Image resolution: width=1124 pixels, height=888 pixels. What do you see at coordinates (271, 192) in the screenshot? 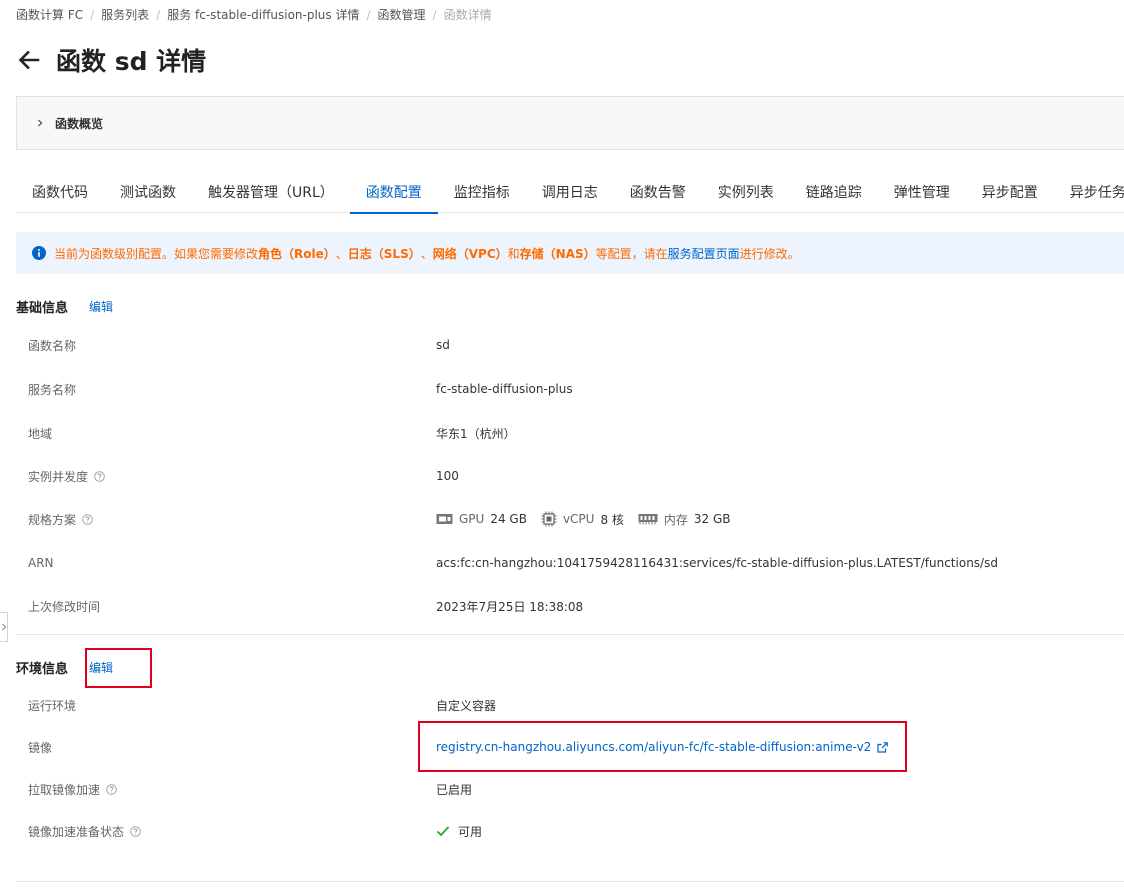
I see `tab-trigger-management: 触发器管理（URL）` at bounding box center [271, 192].